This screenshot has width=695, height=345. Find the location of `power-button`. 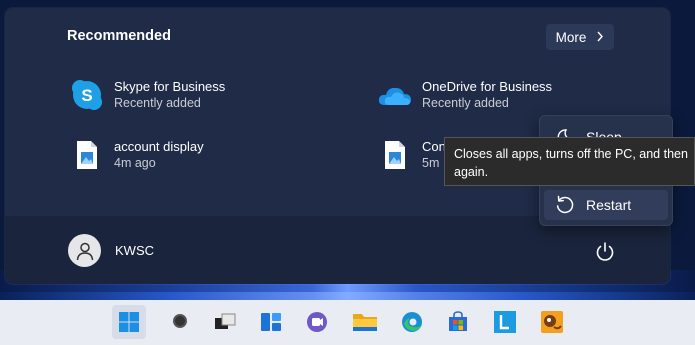

power-button is located at coordinates (605, 252).